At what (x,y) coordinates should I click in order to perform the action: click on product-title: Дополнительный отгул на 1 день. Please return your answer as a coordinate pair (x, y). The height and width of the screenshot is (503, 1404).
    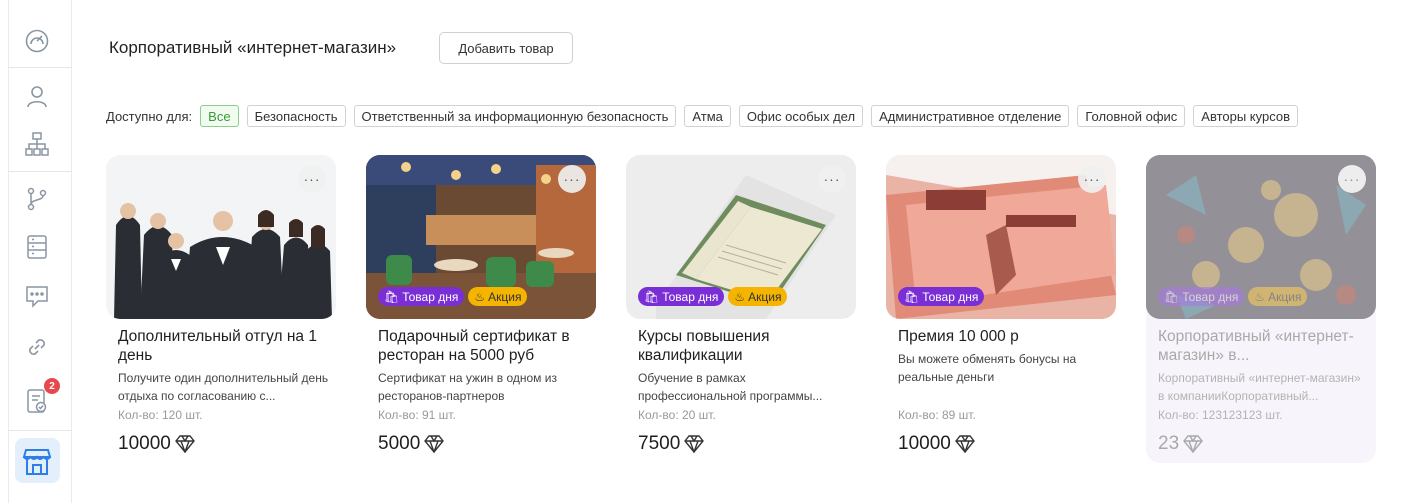
    Looking at the image, I should click on (223, 346).